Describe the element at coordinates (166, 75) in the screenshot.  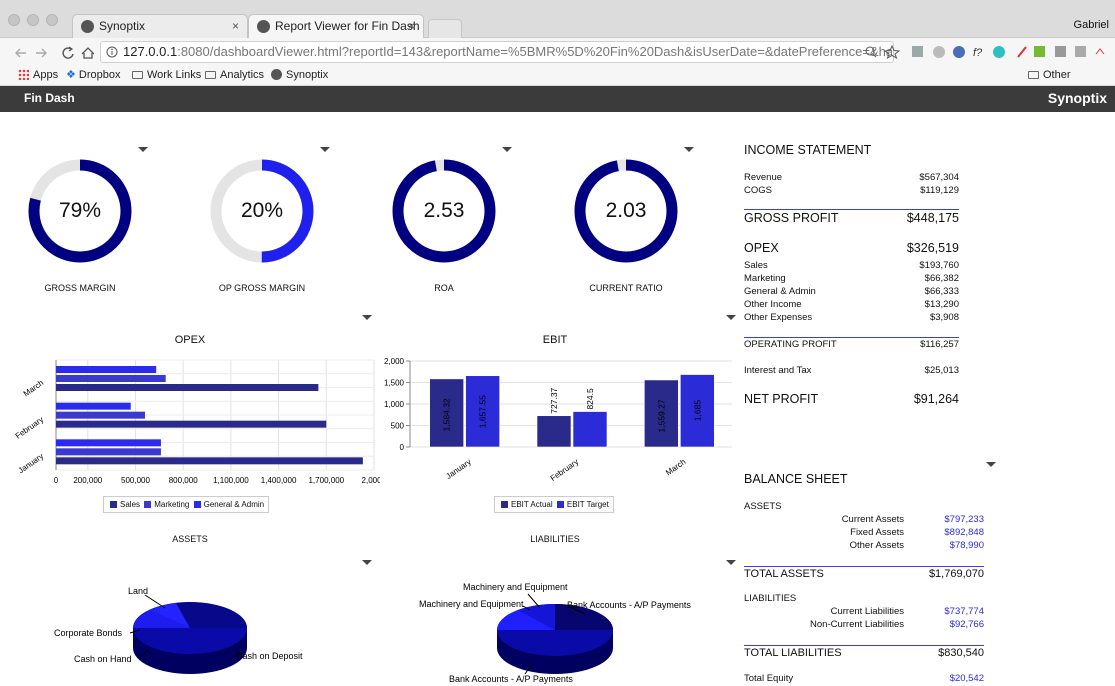
I see `bookmark-work-links: Work Links` at that location.